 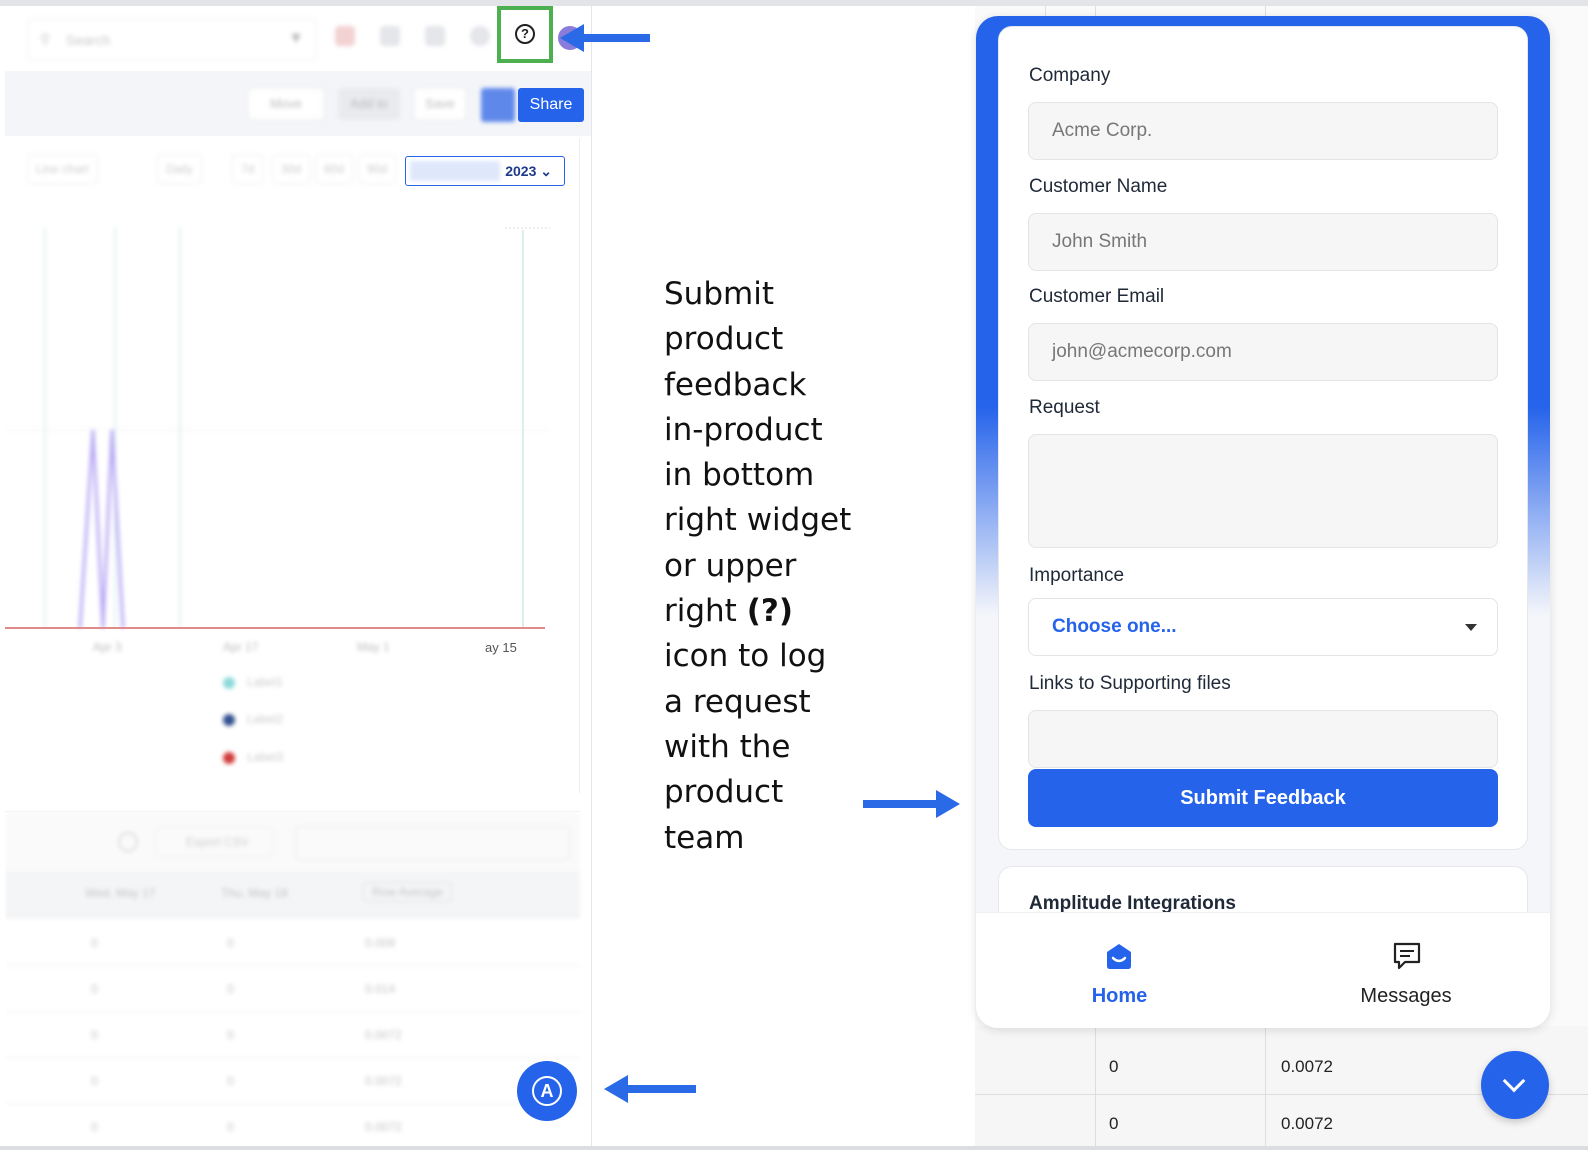 I want to click on range-7d: 7d, so click(x=248, y=169).